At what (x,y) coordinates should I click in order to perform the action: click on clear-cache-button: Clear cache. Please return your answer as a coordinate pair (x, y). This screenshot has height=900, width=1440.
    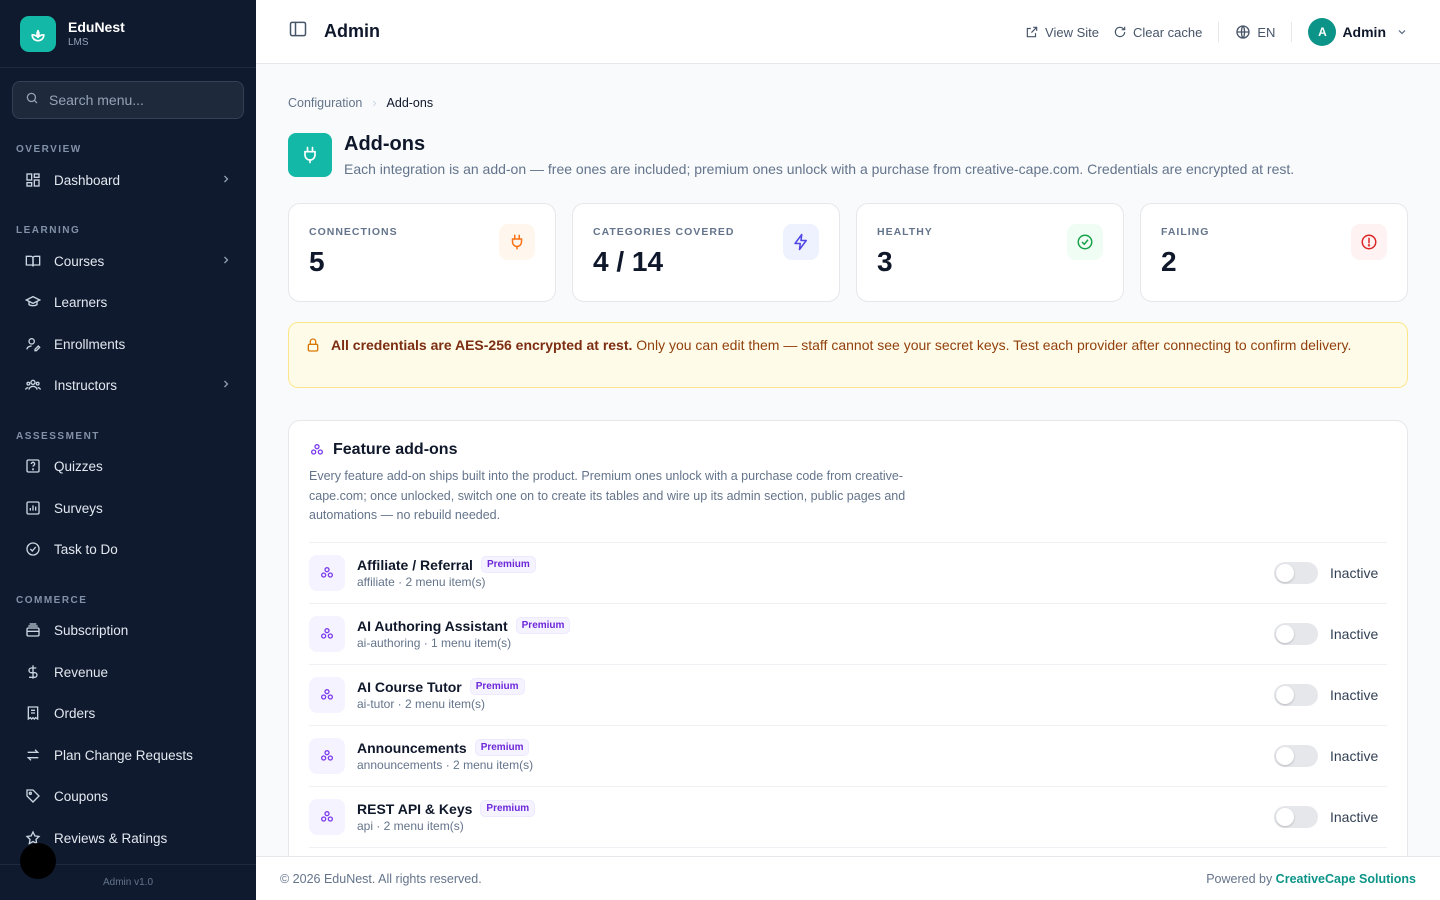
    Looking at the image, I should click on (1157, 32).